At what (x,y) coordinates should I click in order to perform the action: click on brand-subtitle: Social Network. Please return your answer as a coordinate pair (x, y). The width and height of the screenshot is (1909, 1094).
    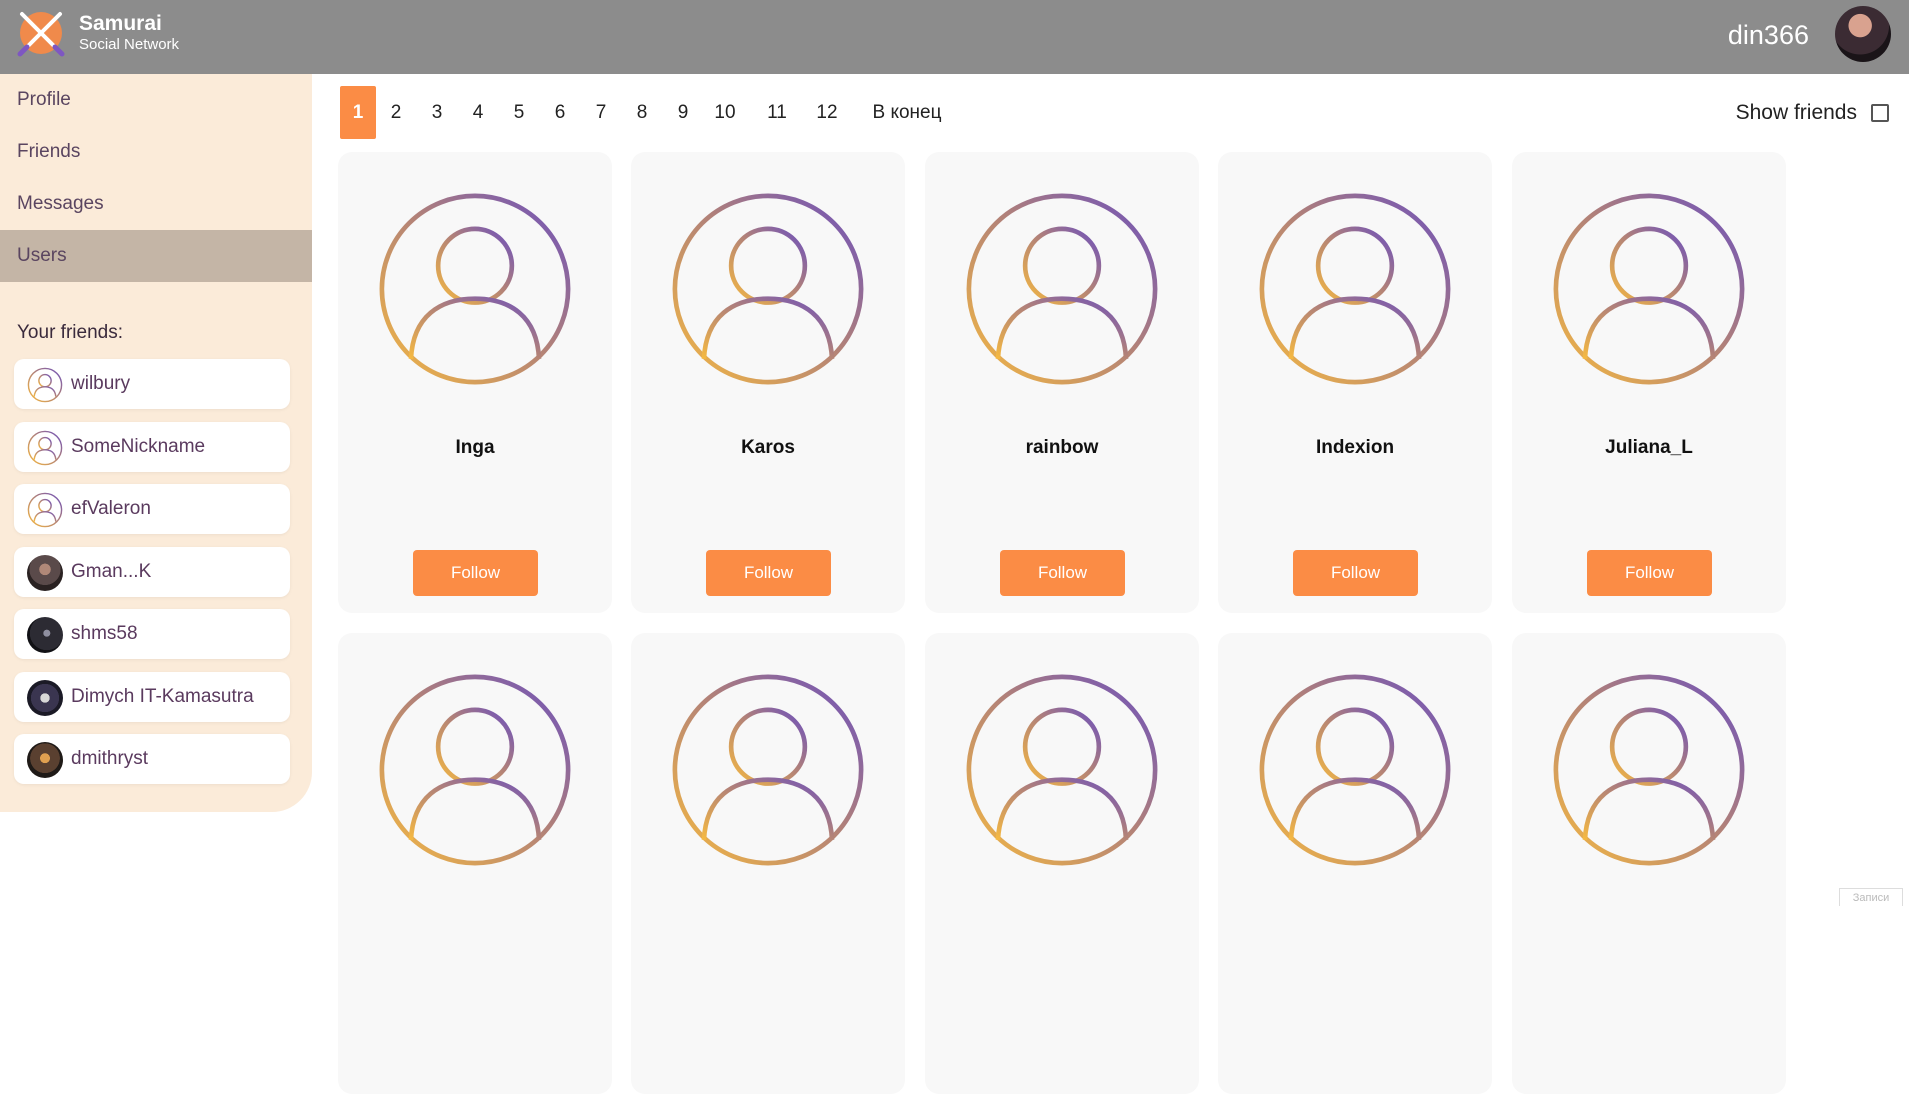
    Looking at the image, I should click on (129, 45).